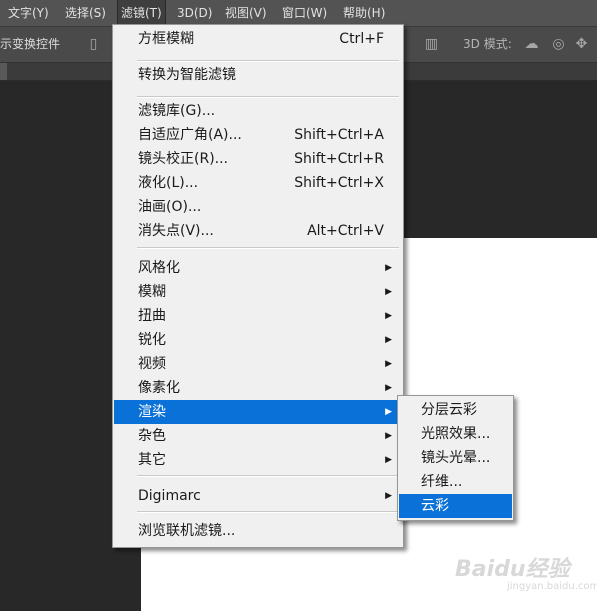 The image size is (597, 611). What do you see at coordinates (258, 496) in the screenshot?
I see `menu-item-digimarc: Digimarc ▶` at bounding box center [258, 496].